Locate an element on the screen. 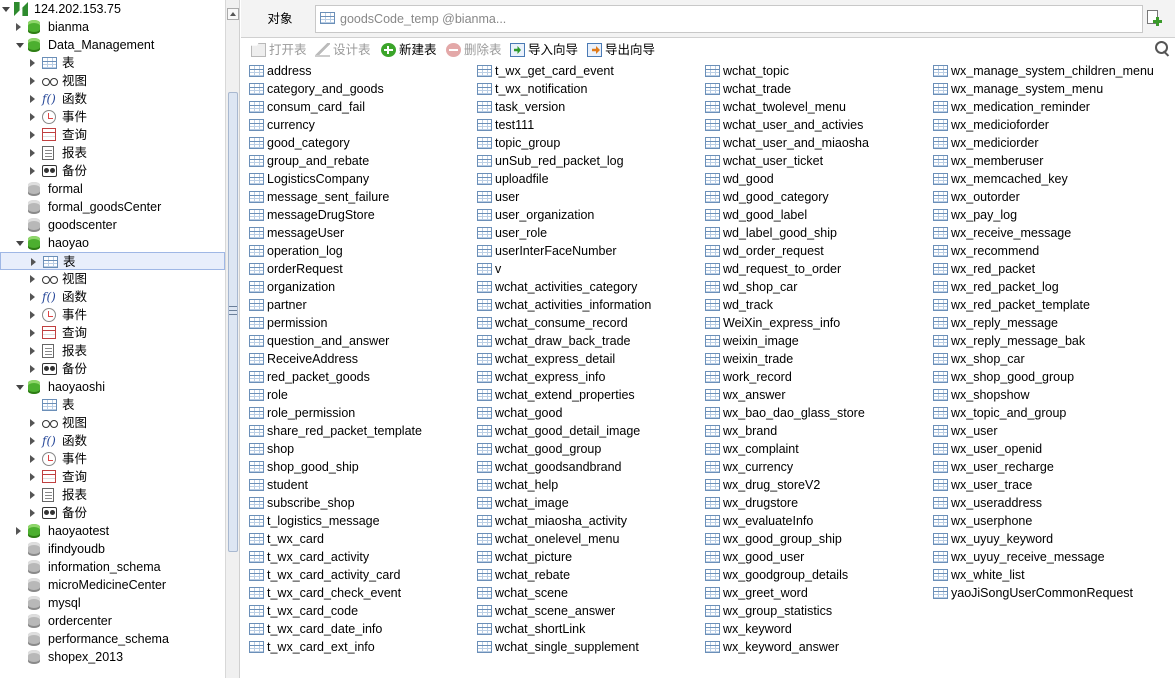 The width and height of the screenshot is (1175, 678). tree-item: goodscenter is located at coordinates (112, 225).